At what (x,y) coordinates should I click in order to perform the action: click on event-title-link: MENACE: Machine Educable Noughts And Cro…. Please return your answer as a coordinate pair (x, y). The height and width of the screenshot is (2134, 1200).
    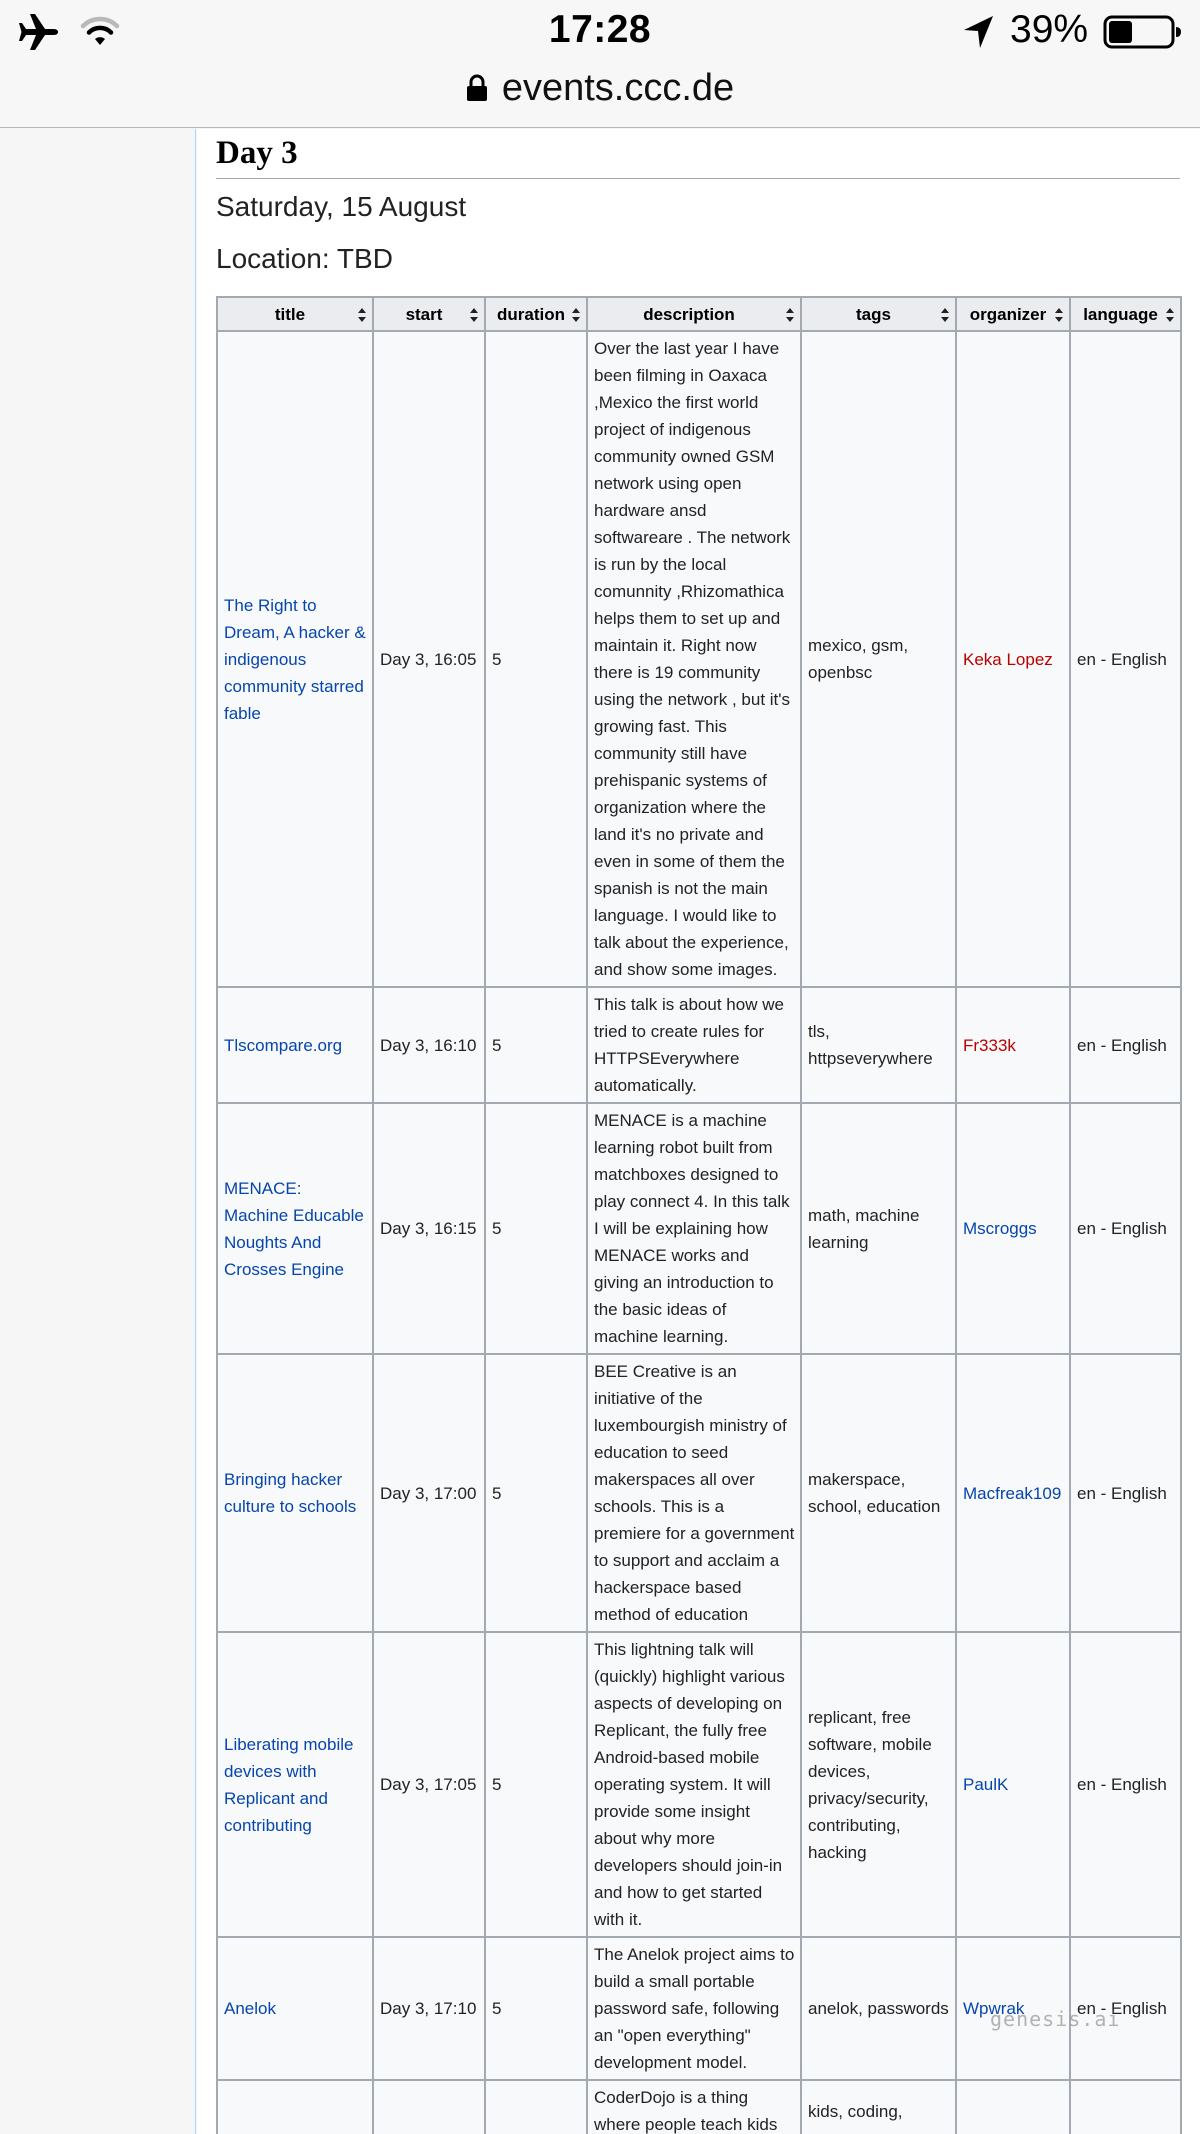
    Looking at the image, I should click on (294, 1229).